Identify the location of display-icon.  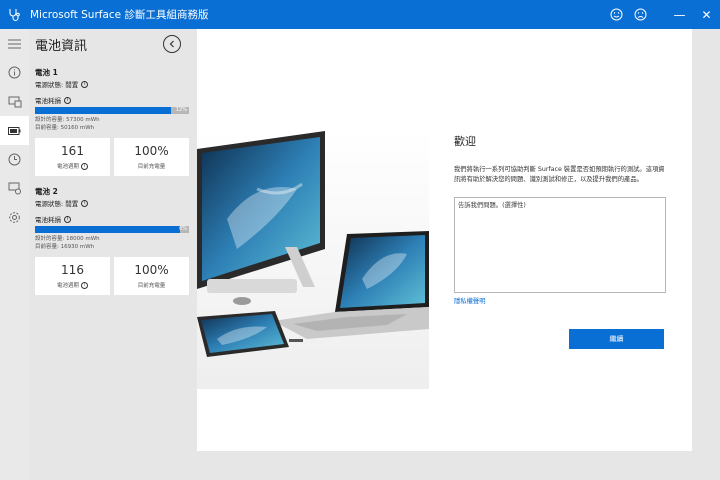
(14, 101).